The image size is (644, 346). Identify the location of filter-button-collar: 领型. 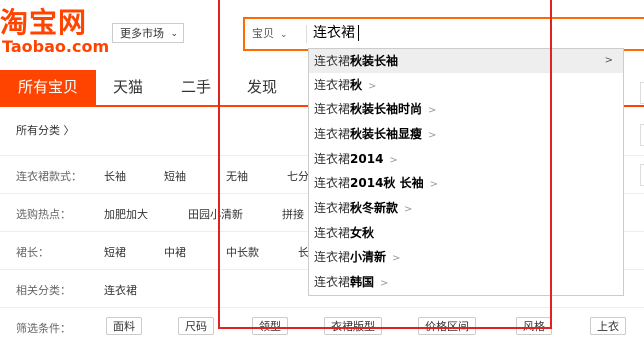
(270, 326).